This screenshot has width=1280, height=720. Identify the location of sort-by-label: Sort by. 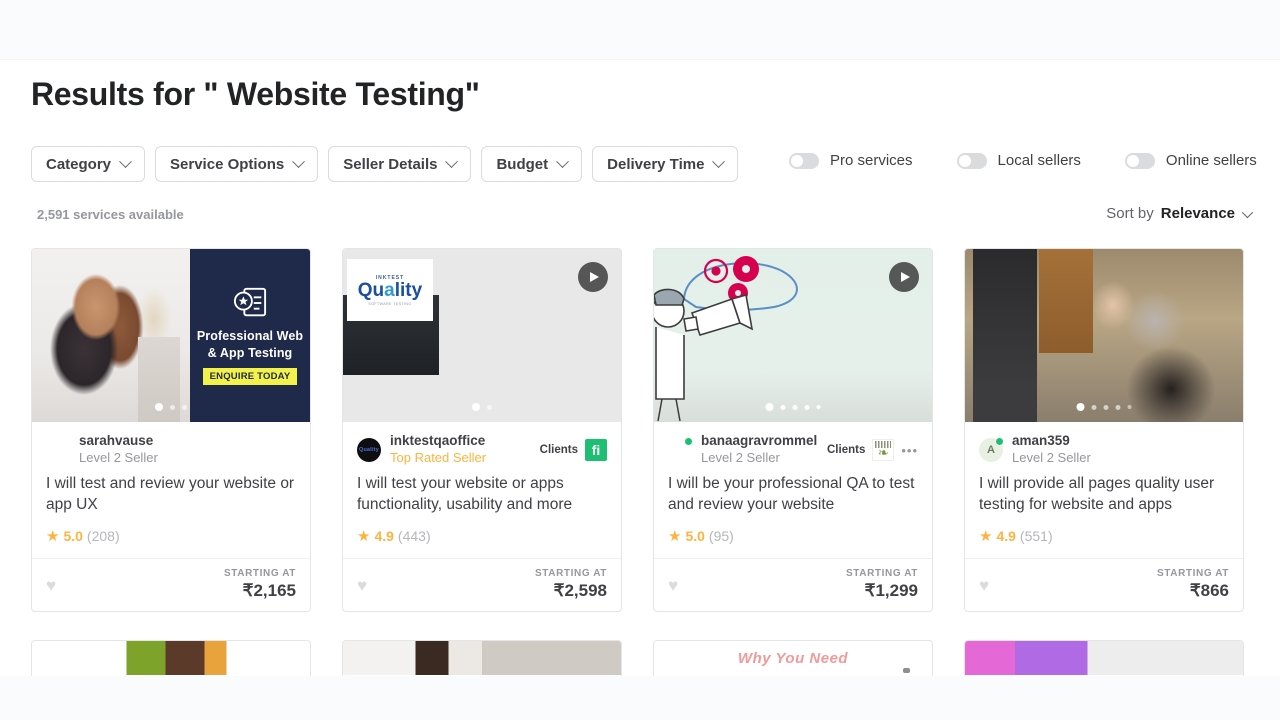
(1130, 213).